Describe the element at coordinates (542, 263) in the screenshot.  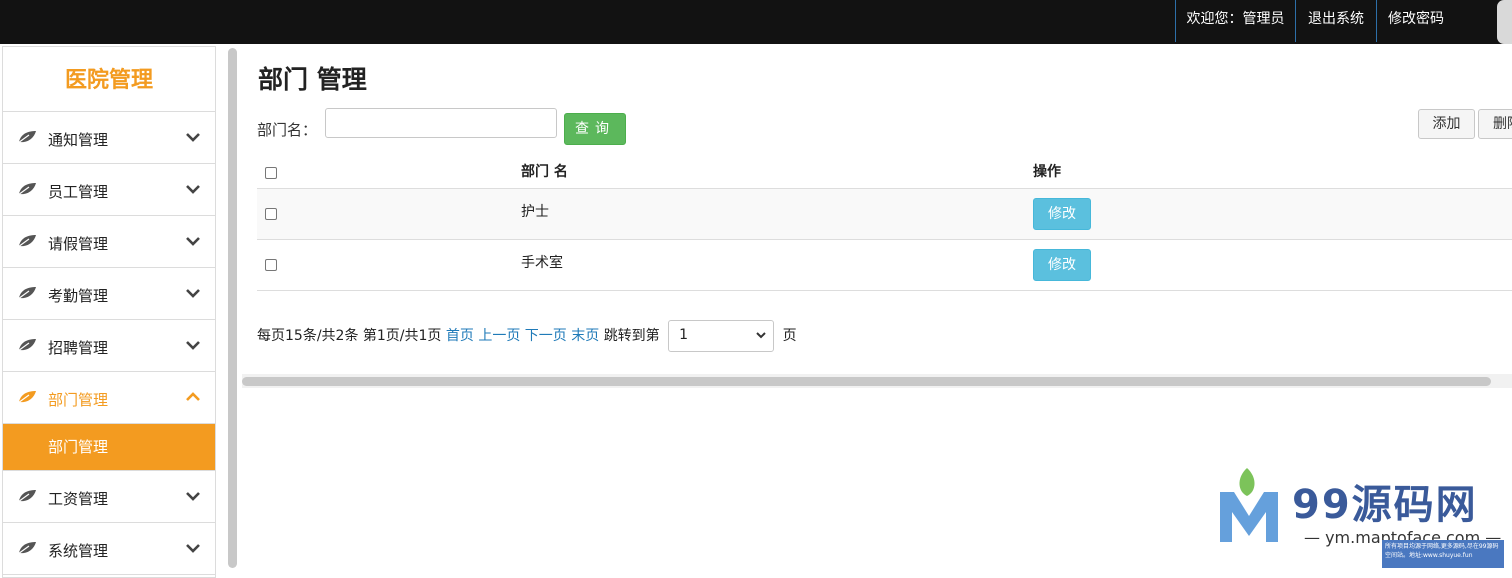
I see `department-name-cell: 手术室` at that location.